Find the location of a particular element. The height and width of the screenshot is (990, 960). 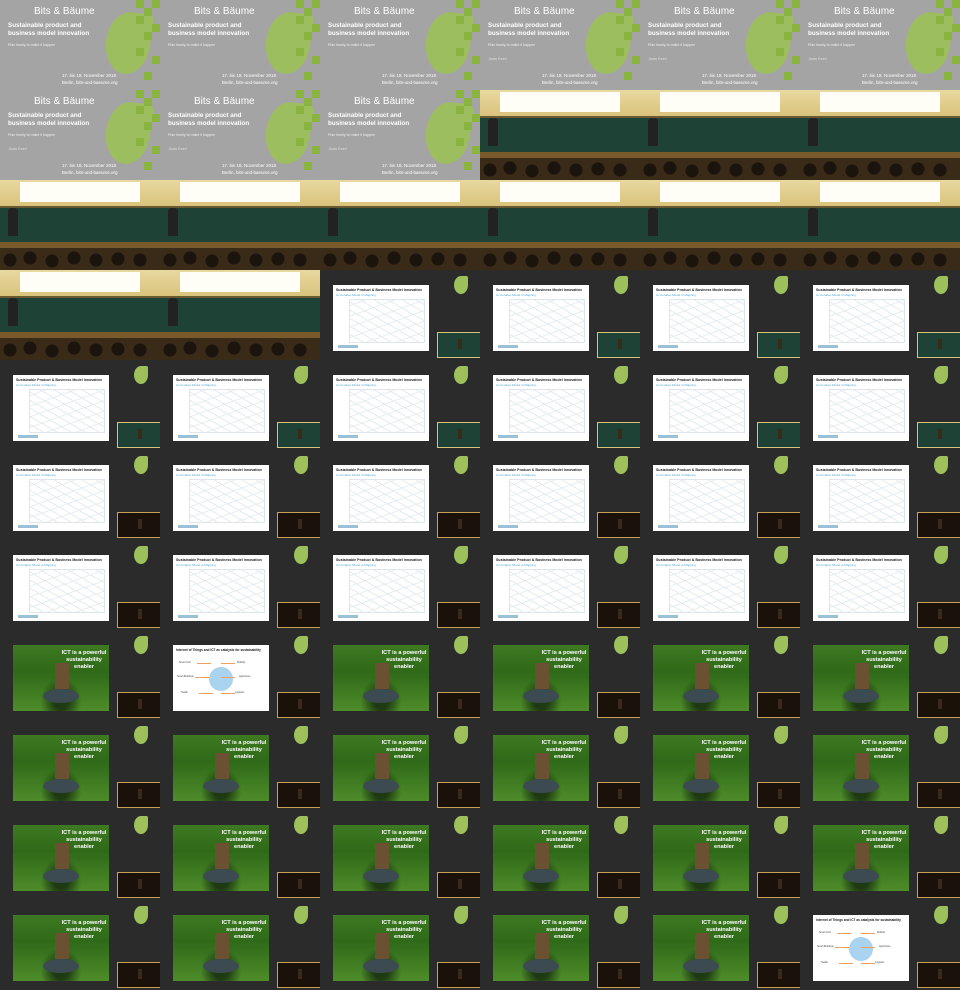

chalkboard is located at coordinates (560, 225).